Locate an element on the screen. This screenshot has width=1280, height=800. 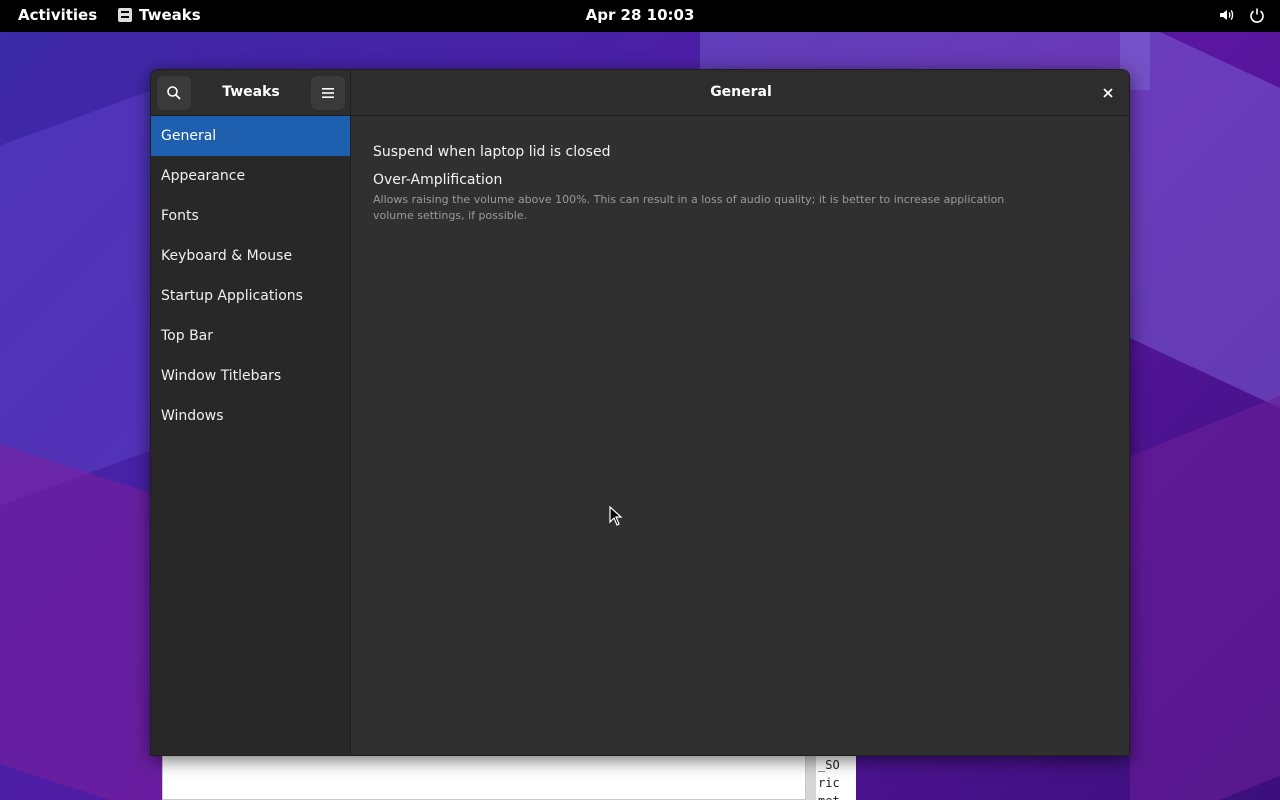
page-title: General is located at coordinates (741, 92).